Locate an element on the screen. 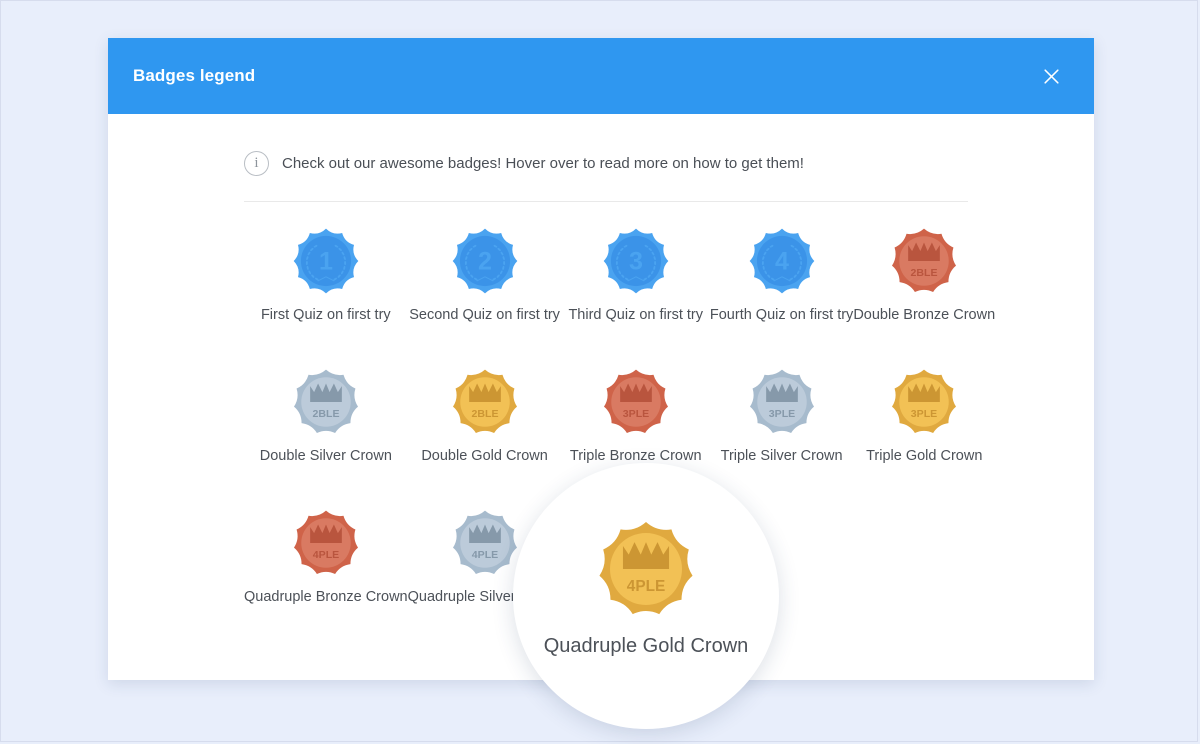 The height and width of the screenshot is (744, 1200). badge-item: 3PLE Triple Silver Crown is located at coordinates (781, 437).